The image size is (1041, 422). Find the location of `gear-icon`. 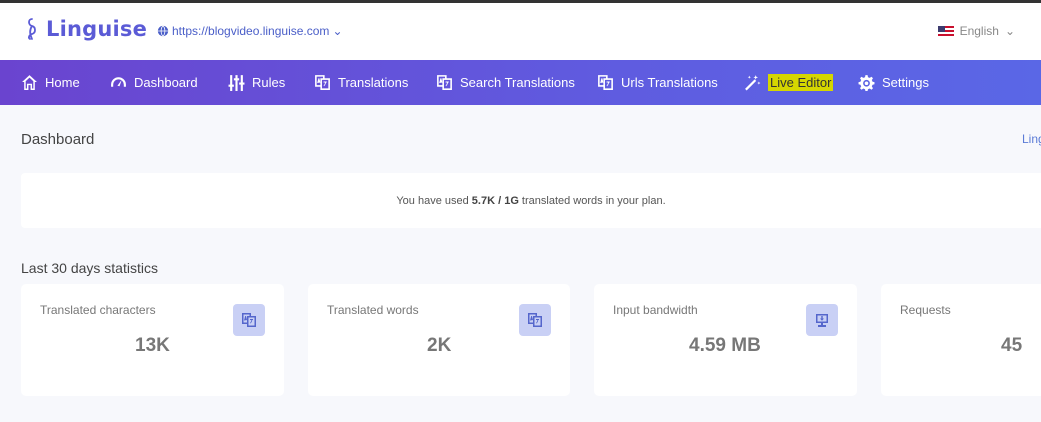

gear-icon is located at coordinates (866, 83).